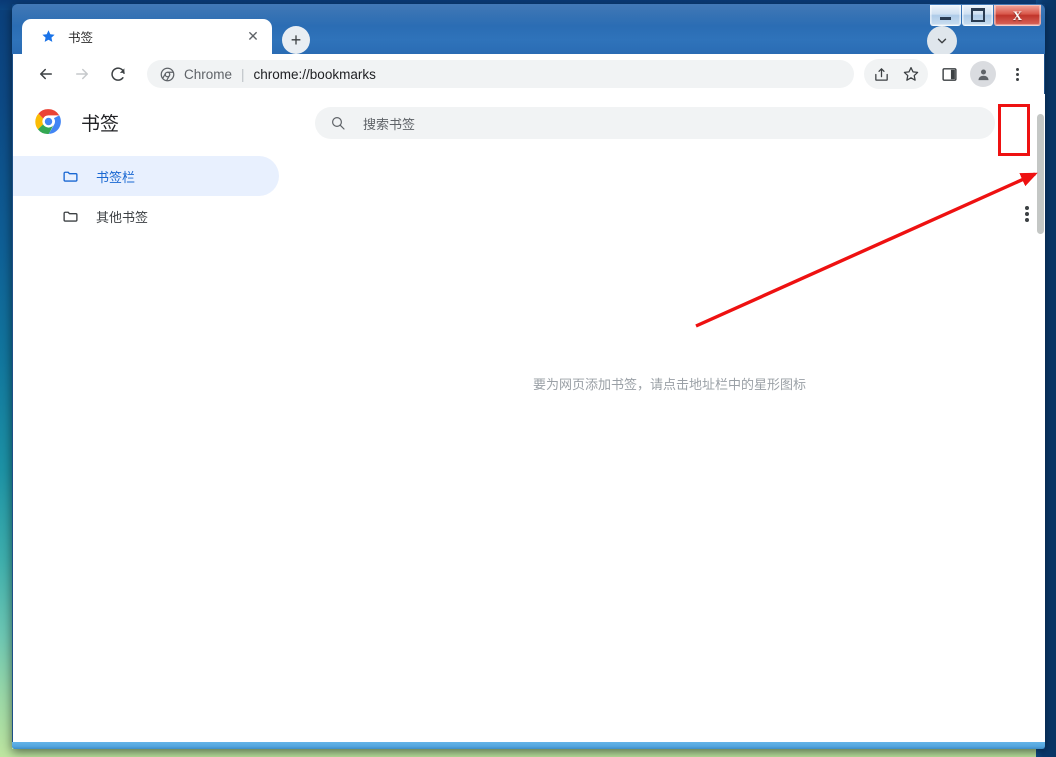 Image resolution: width=1056 pixels, height=757 pixels. What do you see at coordinates (48, 37) in the screenshot?
I see `star-icon` at bounding box center [48, 37].